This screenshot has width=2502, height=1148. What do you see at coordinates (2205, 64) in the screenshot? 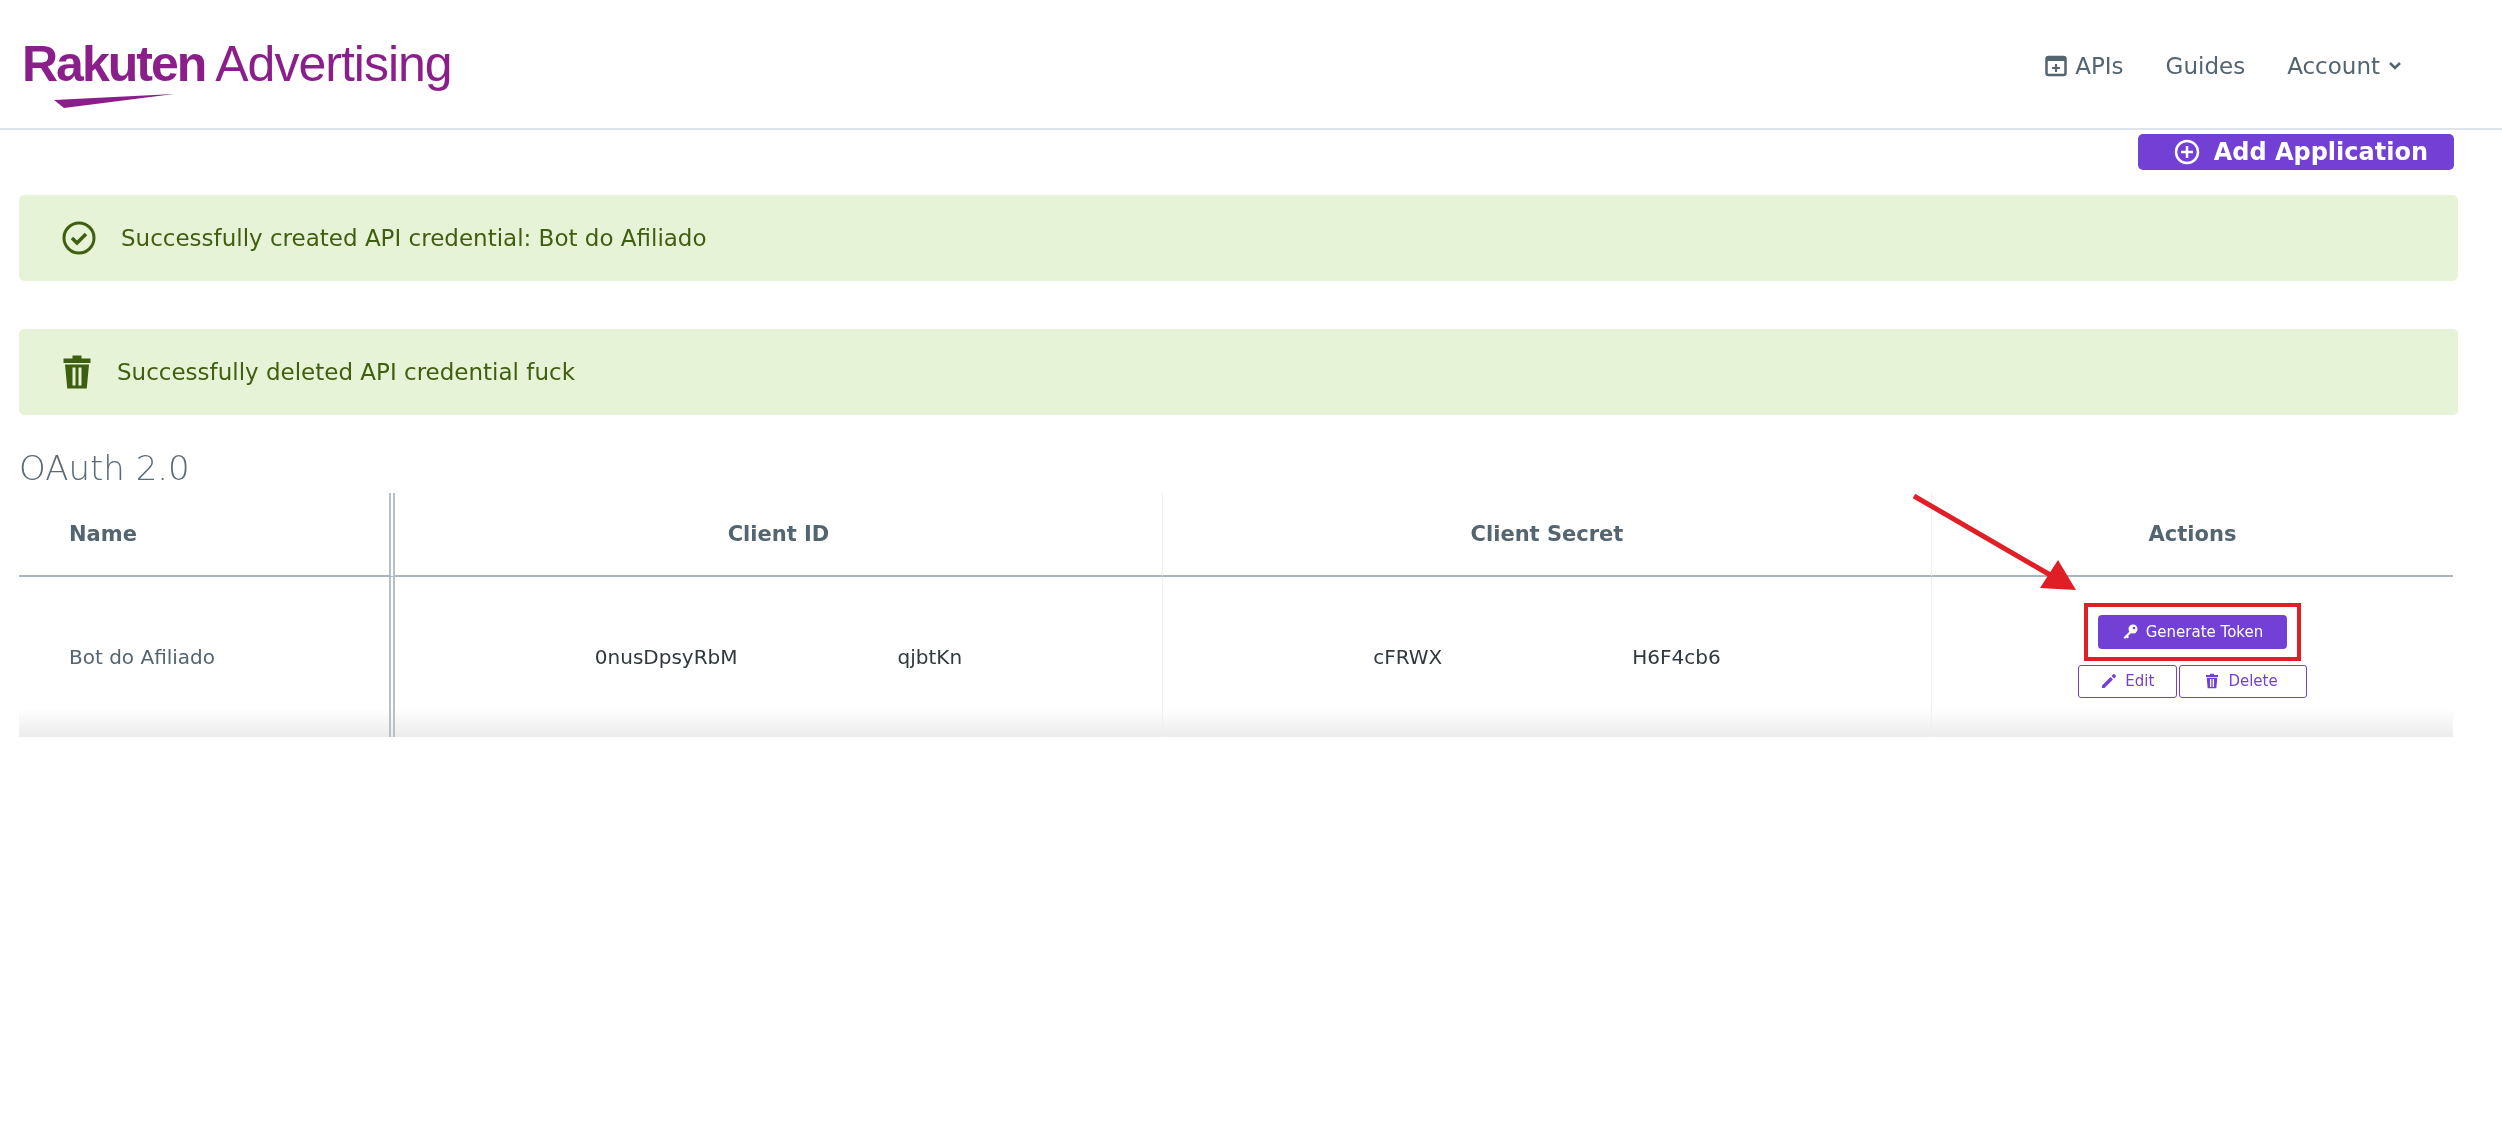
I see `guides-nav-link: Guides` at bounding box center [2205, 64].